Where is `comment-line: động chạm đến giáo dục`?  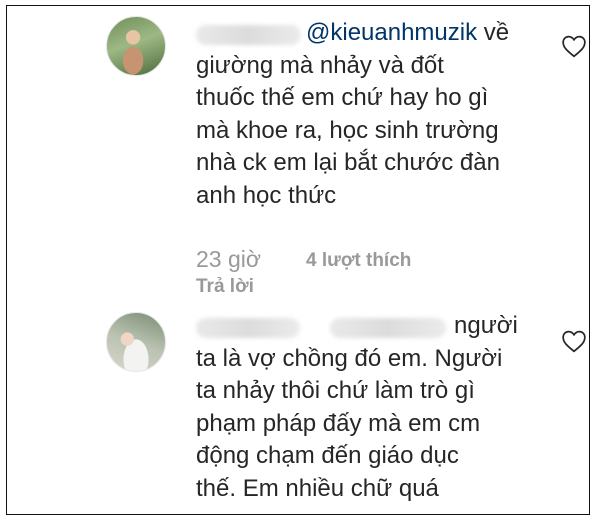
comment-line: động chạm đến giáo dục is located at coordinates (327, 455).